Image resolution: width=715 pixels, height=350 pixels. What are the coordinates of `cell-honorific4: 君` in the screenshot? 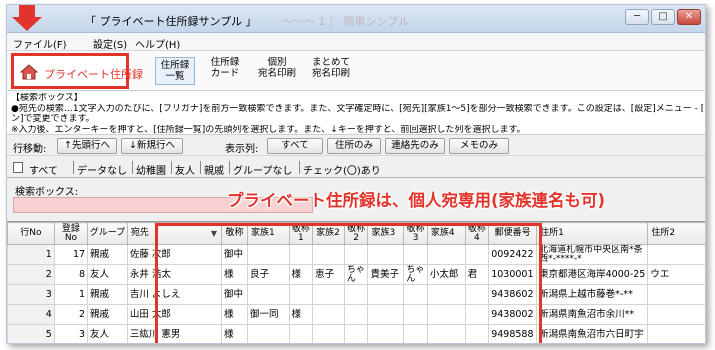 It's located at (477, 274).